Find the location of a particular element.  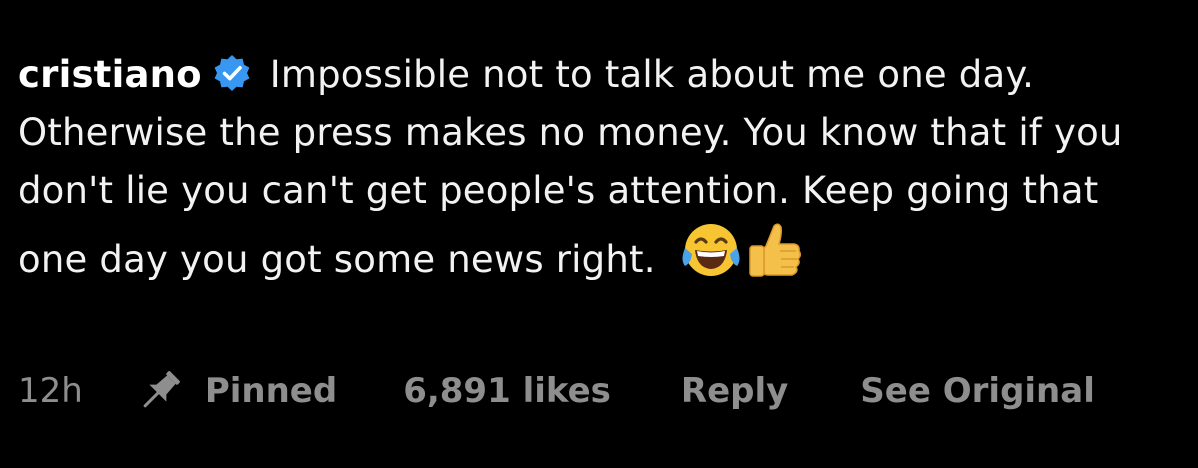

likes-count: 6,891 likes is located at coordinates (507, 391).